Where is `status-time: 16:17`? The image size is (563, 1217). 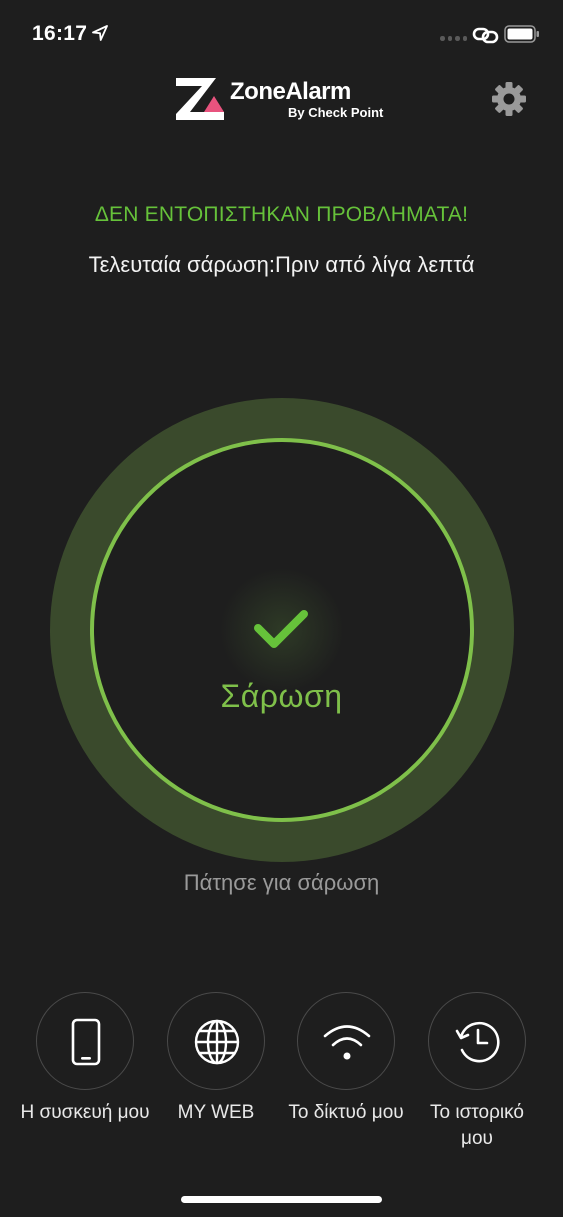
status-time: 16:17 is located at coordinates (60, 33).